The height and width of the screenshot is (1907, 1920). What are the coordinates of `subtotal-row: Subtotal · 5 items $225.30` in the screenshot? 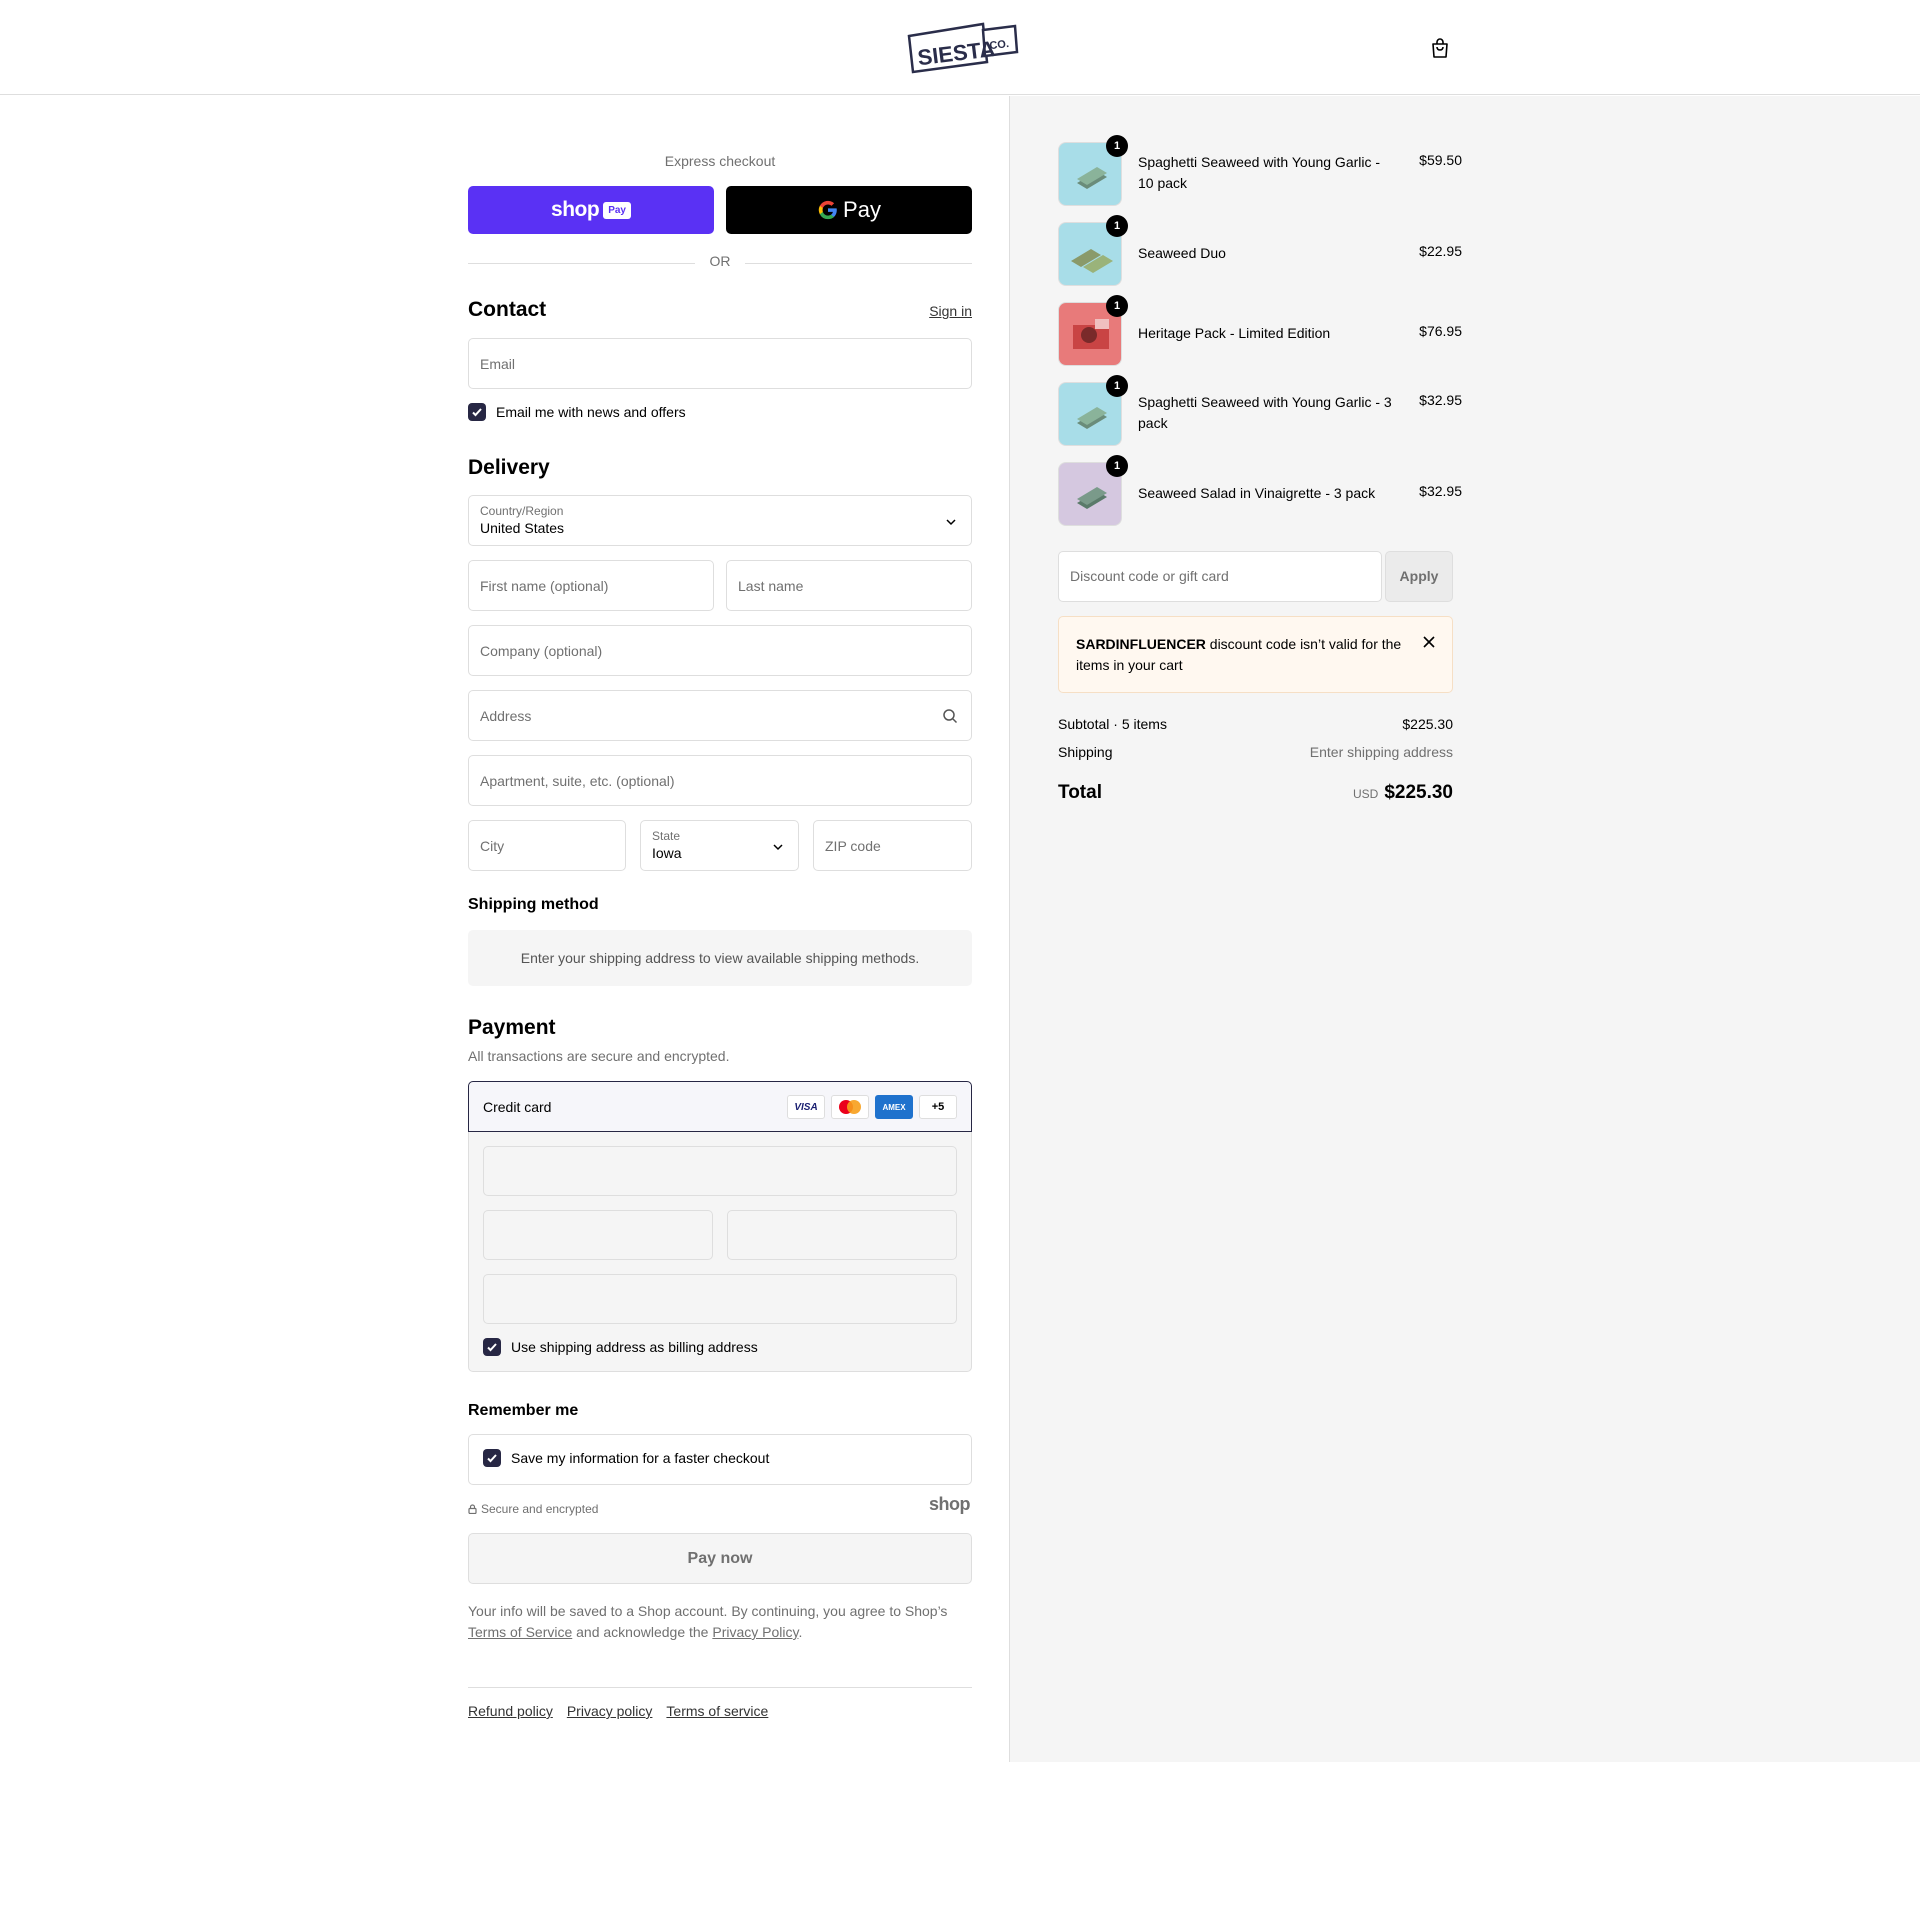 It's located at (1255, 724).